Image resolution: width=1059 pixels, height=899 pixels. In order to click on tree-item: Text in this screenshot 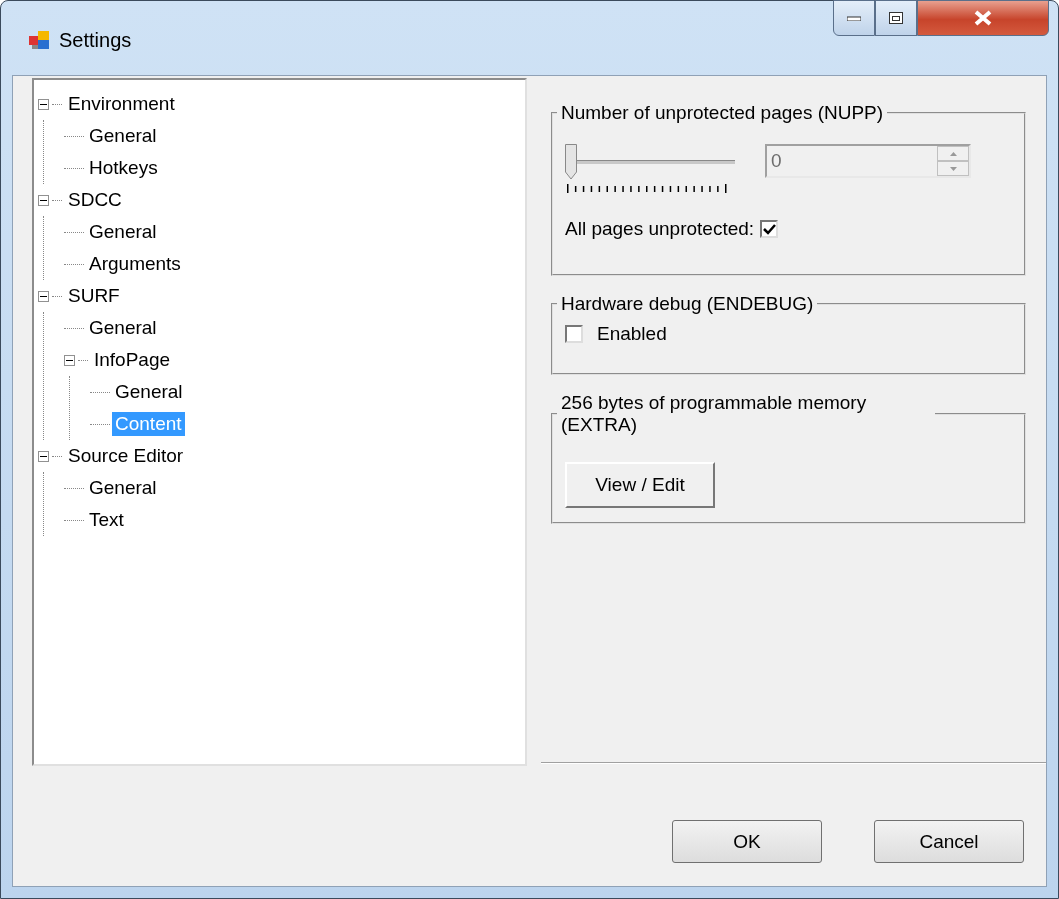, I will do `click(106, 520)`.